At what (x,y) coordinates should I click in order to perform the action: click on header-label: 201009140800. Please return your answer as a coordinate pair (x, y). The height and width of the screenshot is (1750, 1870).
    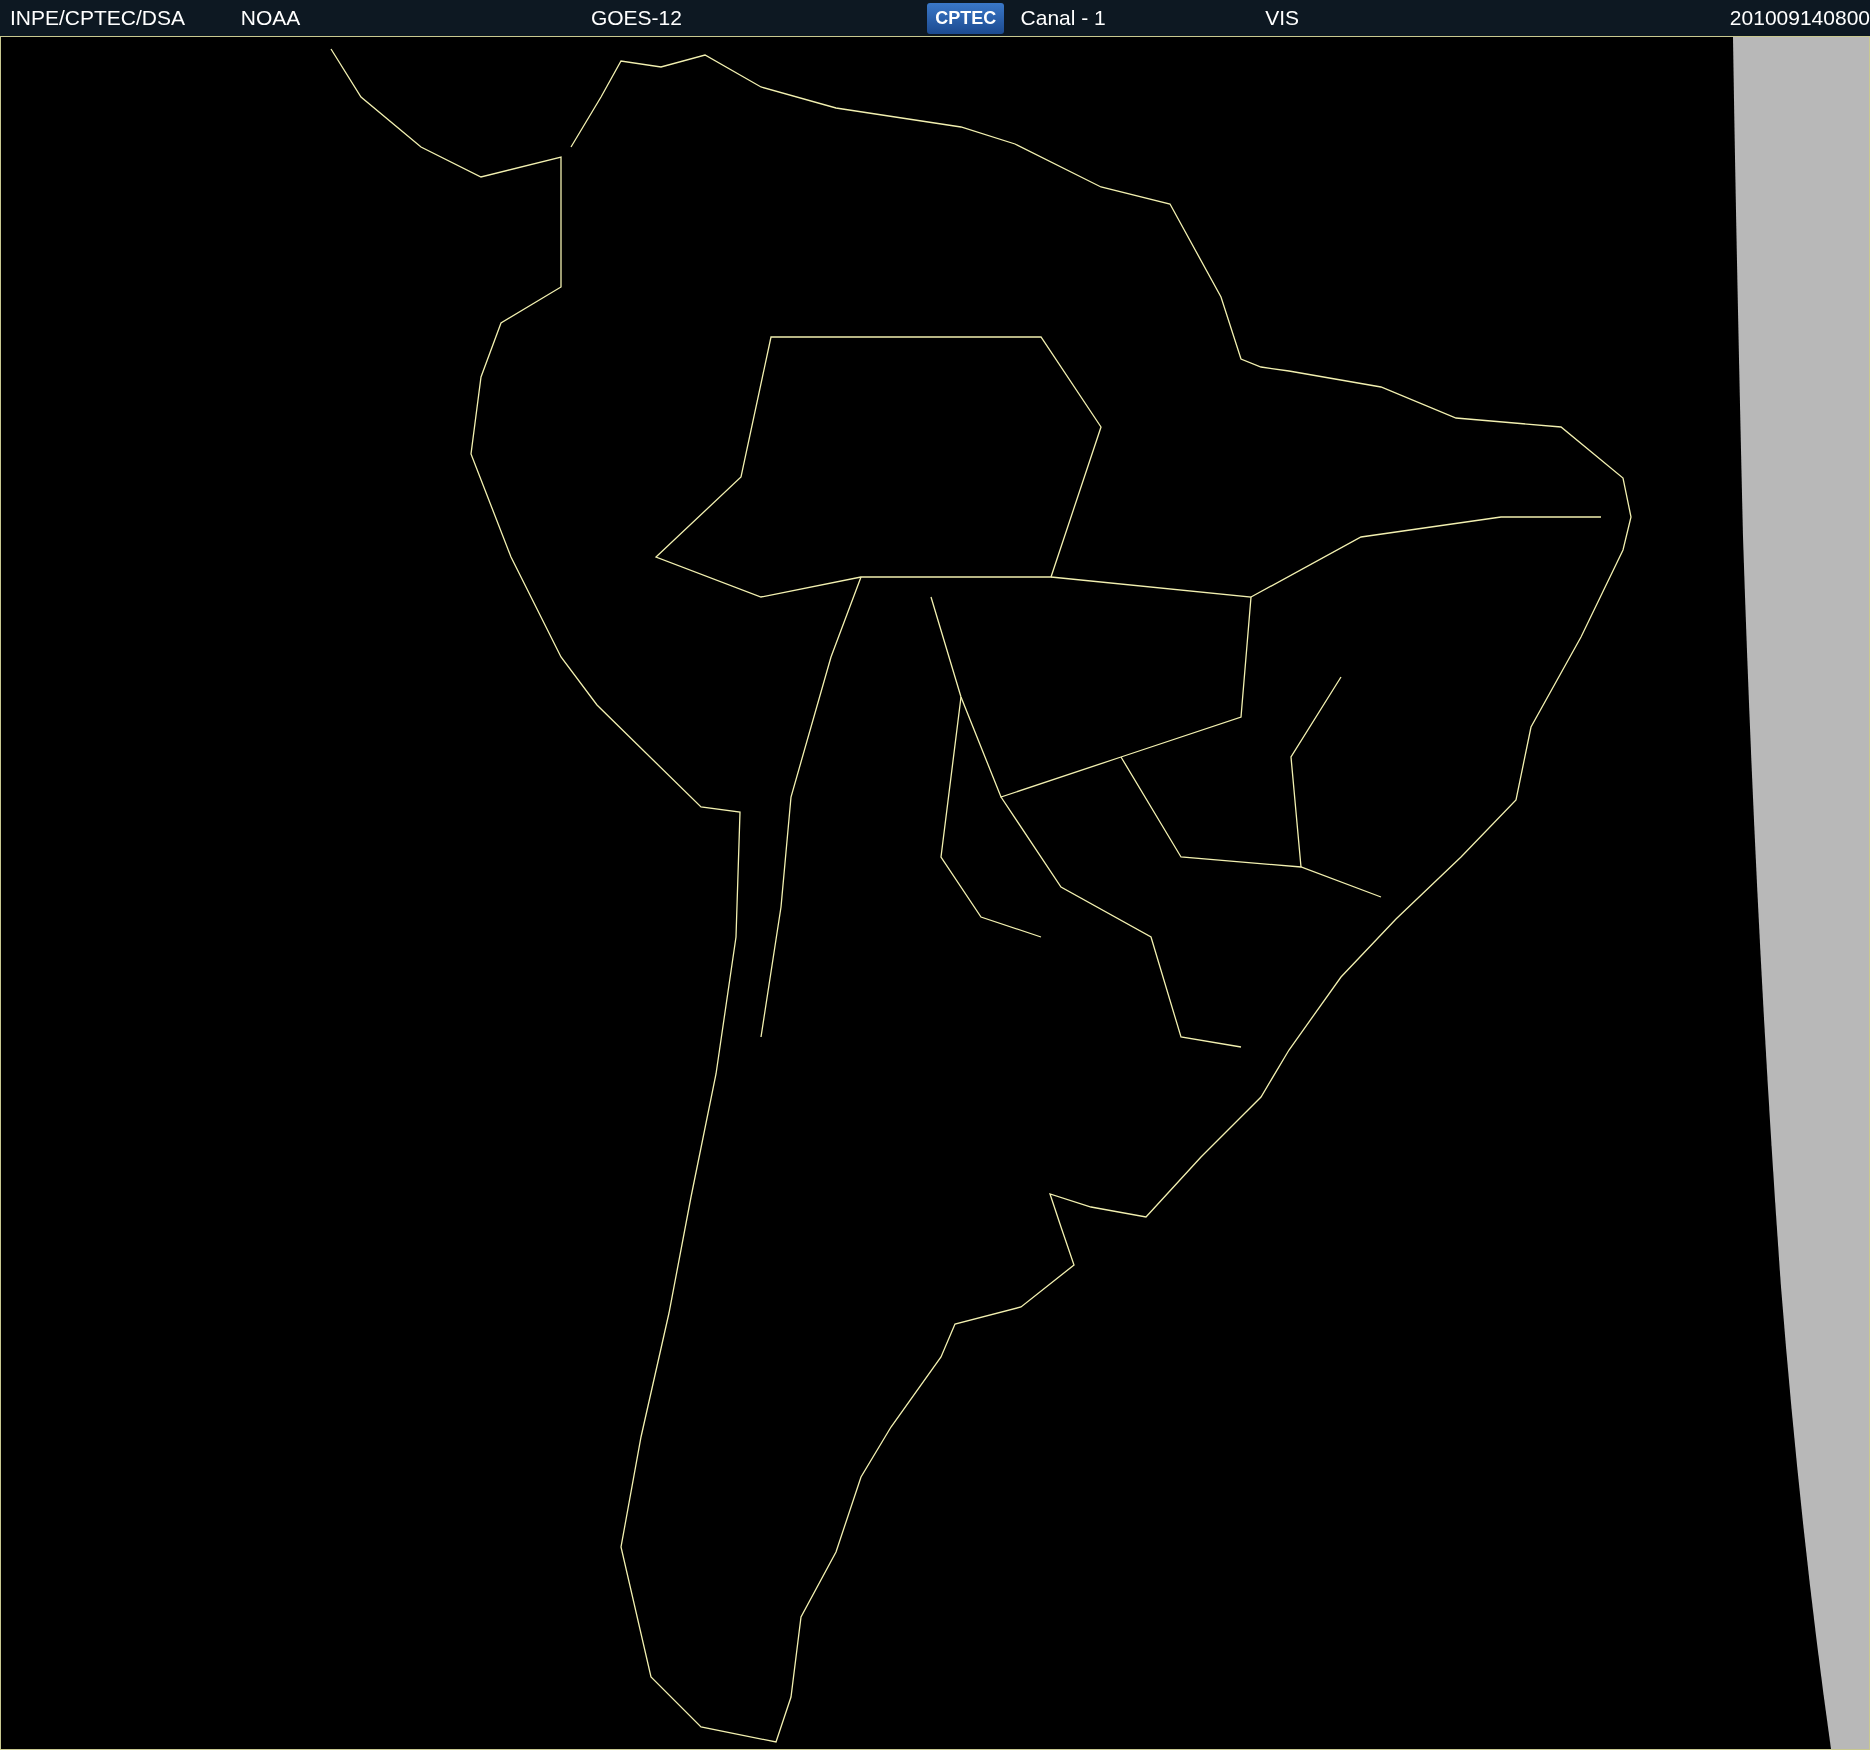
    Looking at the image, I should click on (1799, 18).